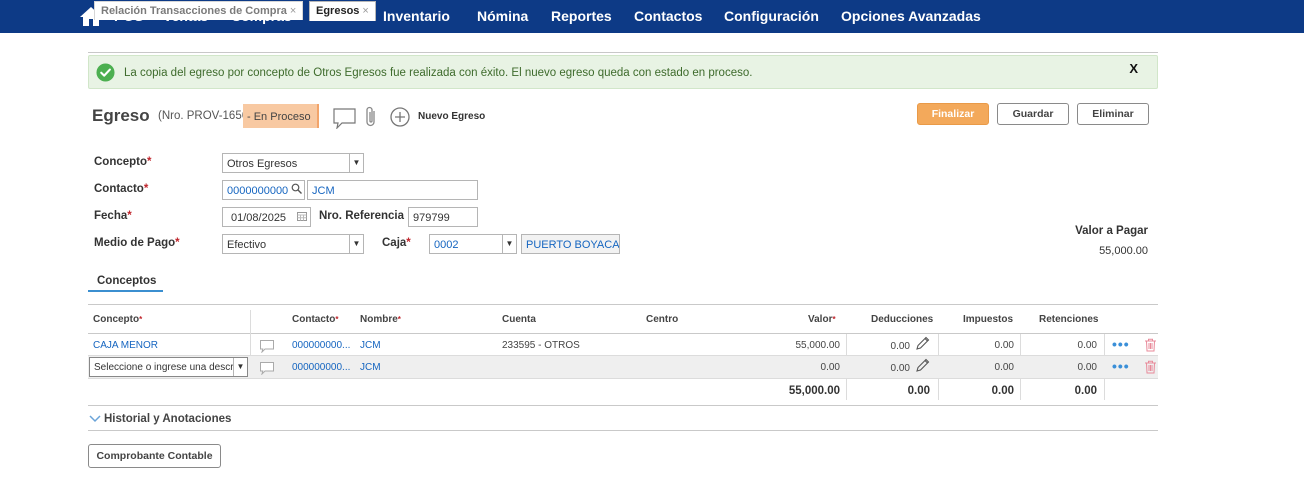  I want to click on concepto-value: Otros Egresos, so click(262, 164).